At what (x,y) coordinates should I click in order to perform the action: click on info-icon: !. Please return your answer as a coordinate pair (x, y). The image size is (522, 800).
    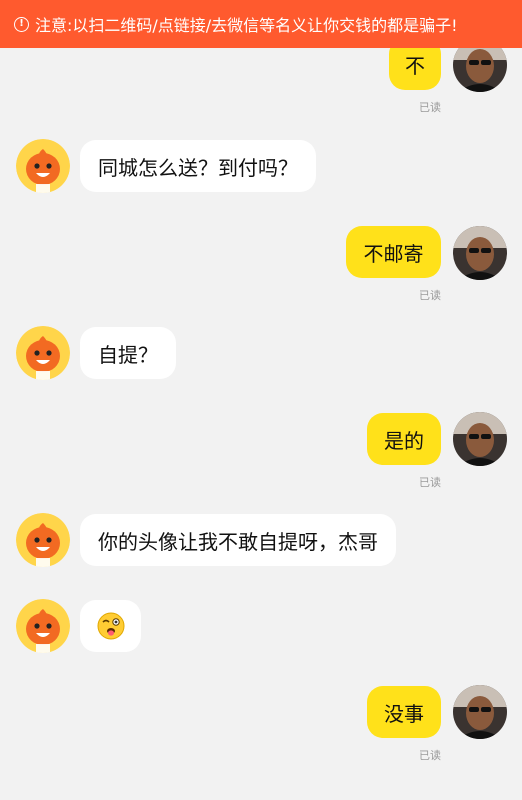
    Looking at the image, I should click on (21, 24).